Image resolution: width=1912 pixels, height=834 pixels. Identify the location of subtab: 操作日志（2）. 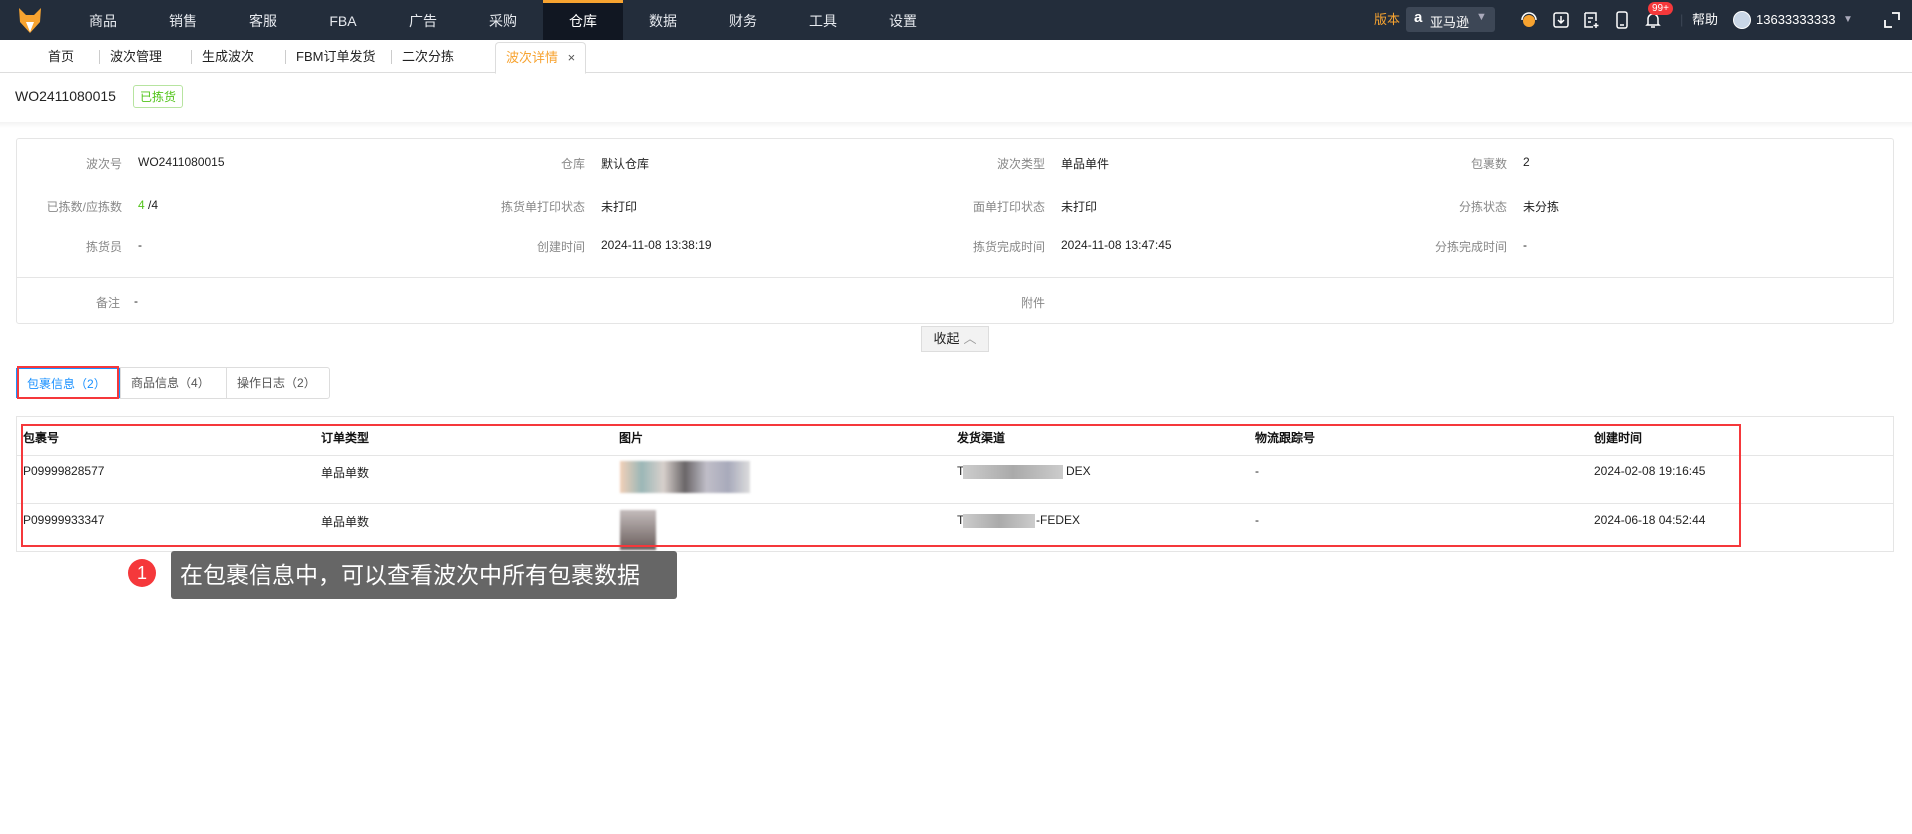
(278, 383).